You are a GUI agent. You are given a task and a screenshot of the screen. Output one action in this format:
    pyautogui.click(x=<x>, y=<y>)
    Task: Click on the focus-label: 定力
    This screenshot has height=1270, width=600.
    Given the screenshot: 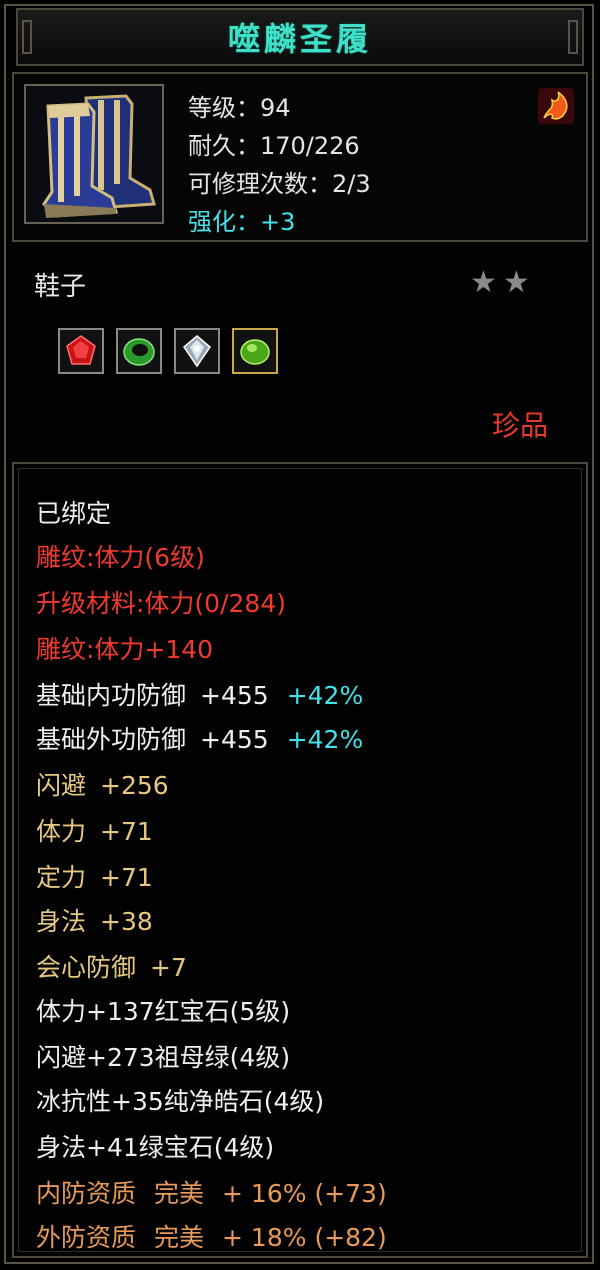 What is the action you would take?
    pyautogui.click(x=61, y=877)
    